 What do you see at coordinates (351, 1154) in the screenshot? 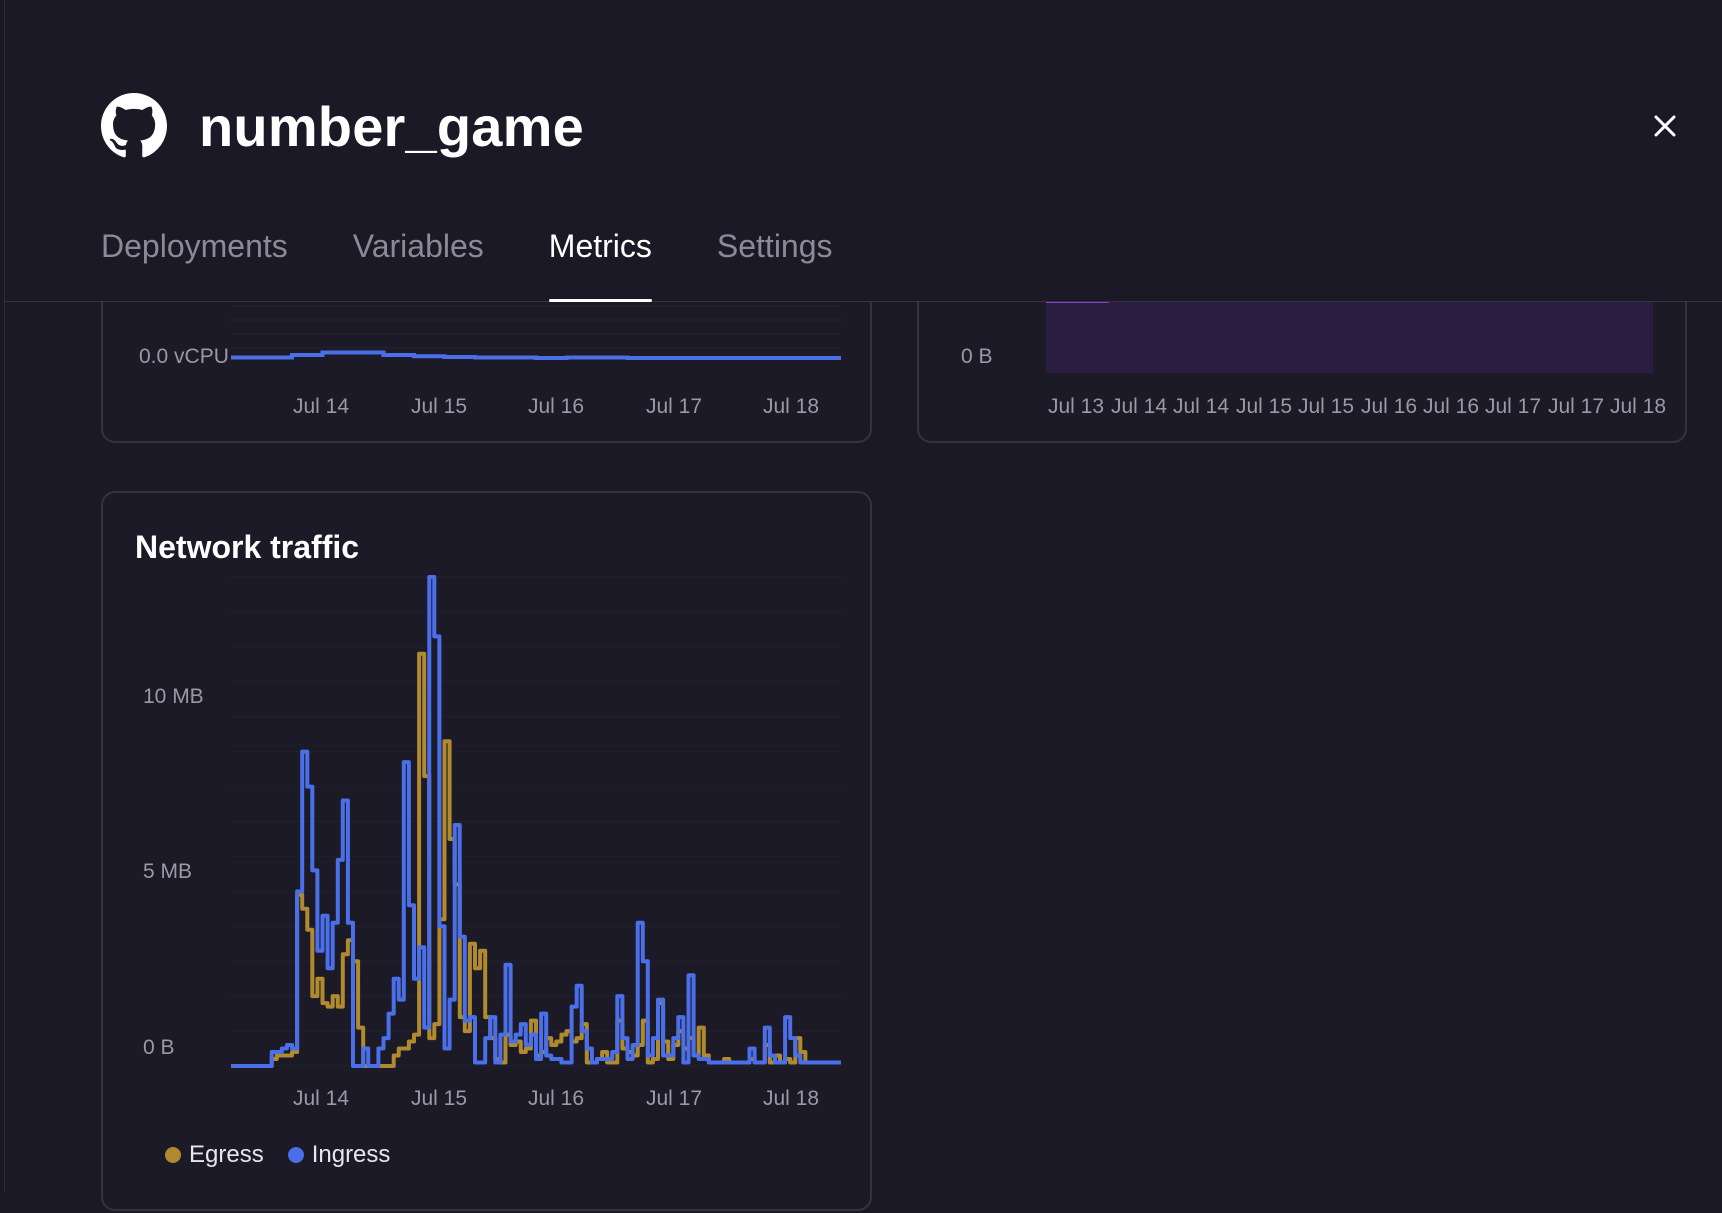
I see `legend-ingress-label: Ingress` at bounding box center [351, 1154].